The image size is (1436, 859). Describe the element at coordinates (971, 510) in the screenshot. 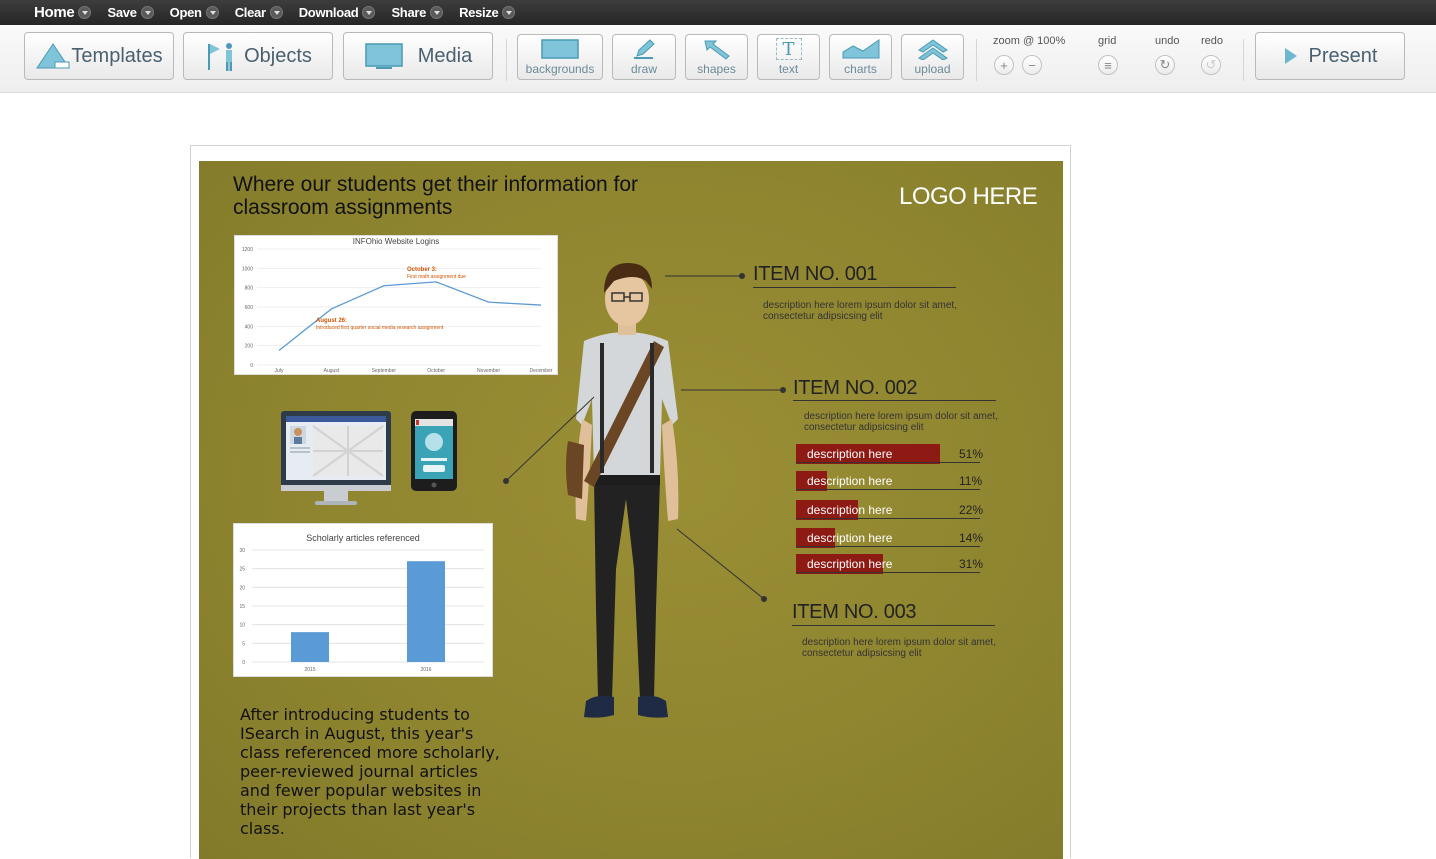

I see `progress-bar-percent: 22%` at that location.